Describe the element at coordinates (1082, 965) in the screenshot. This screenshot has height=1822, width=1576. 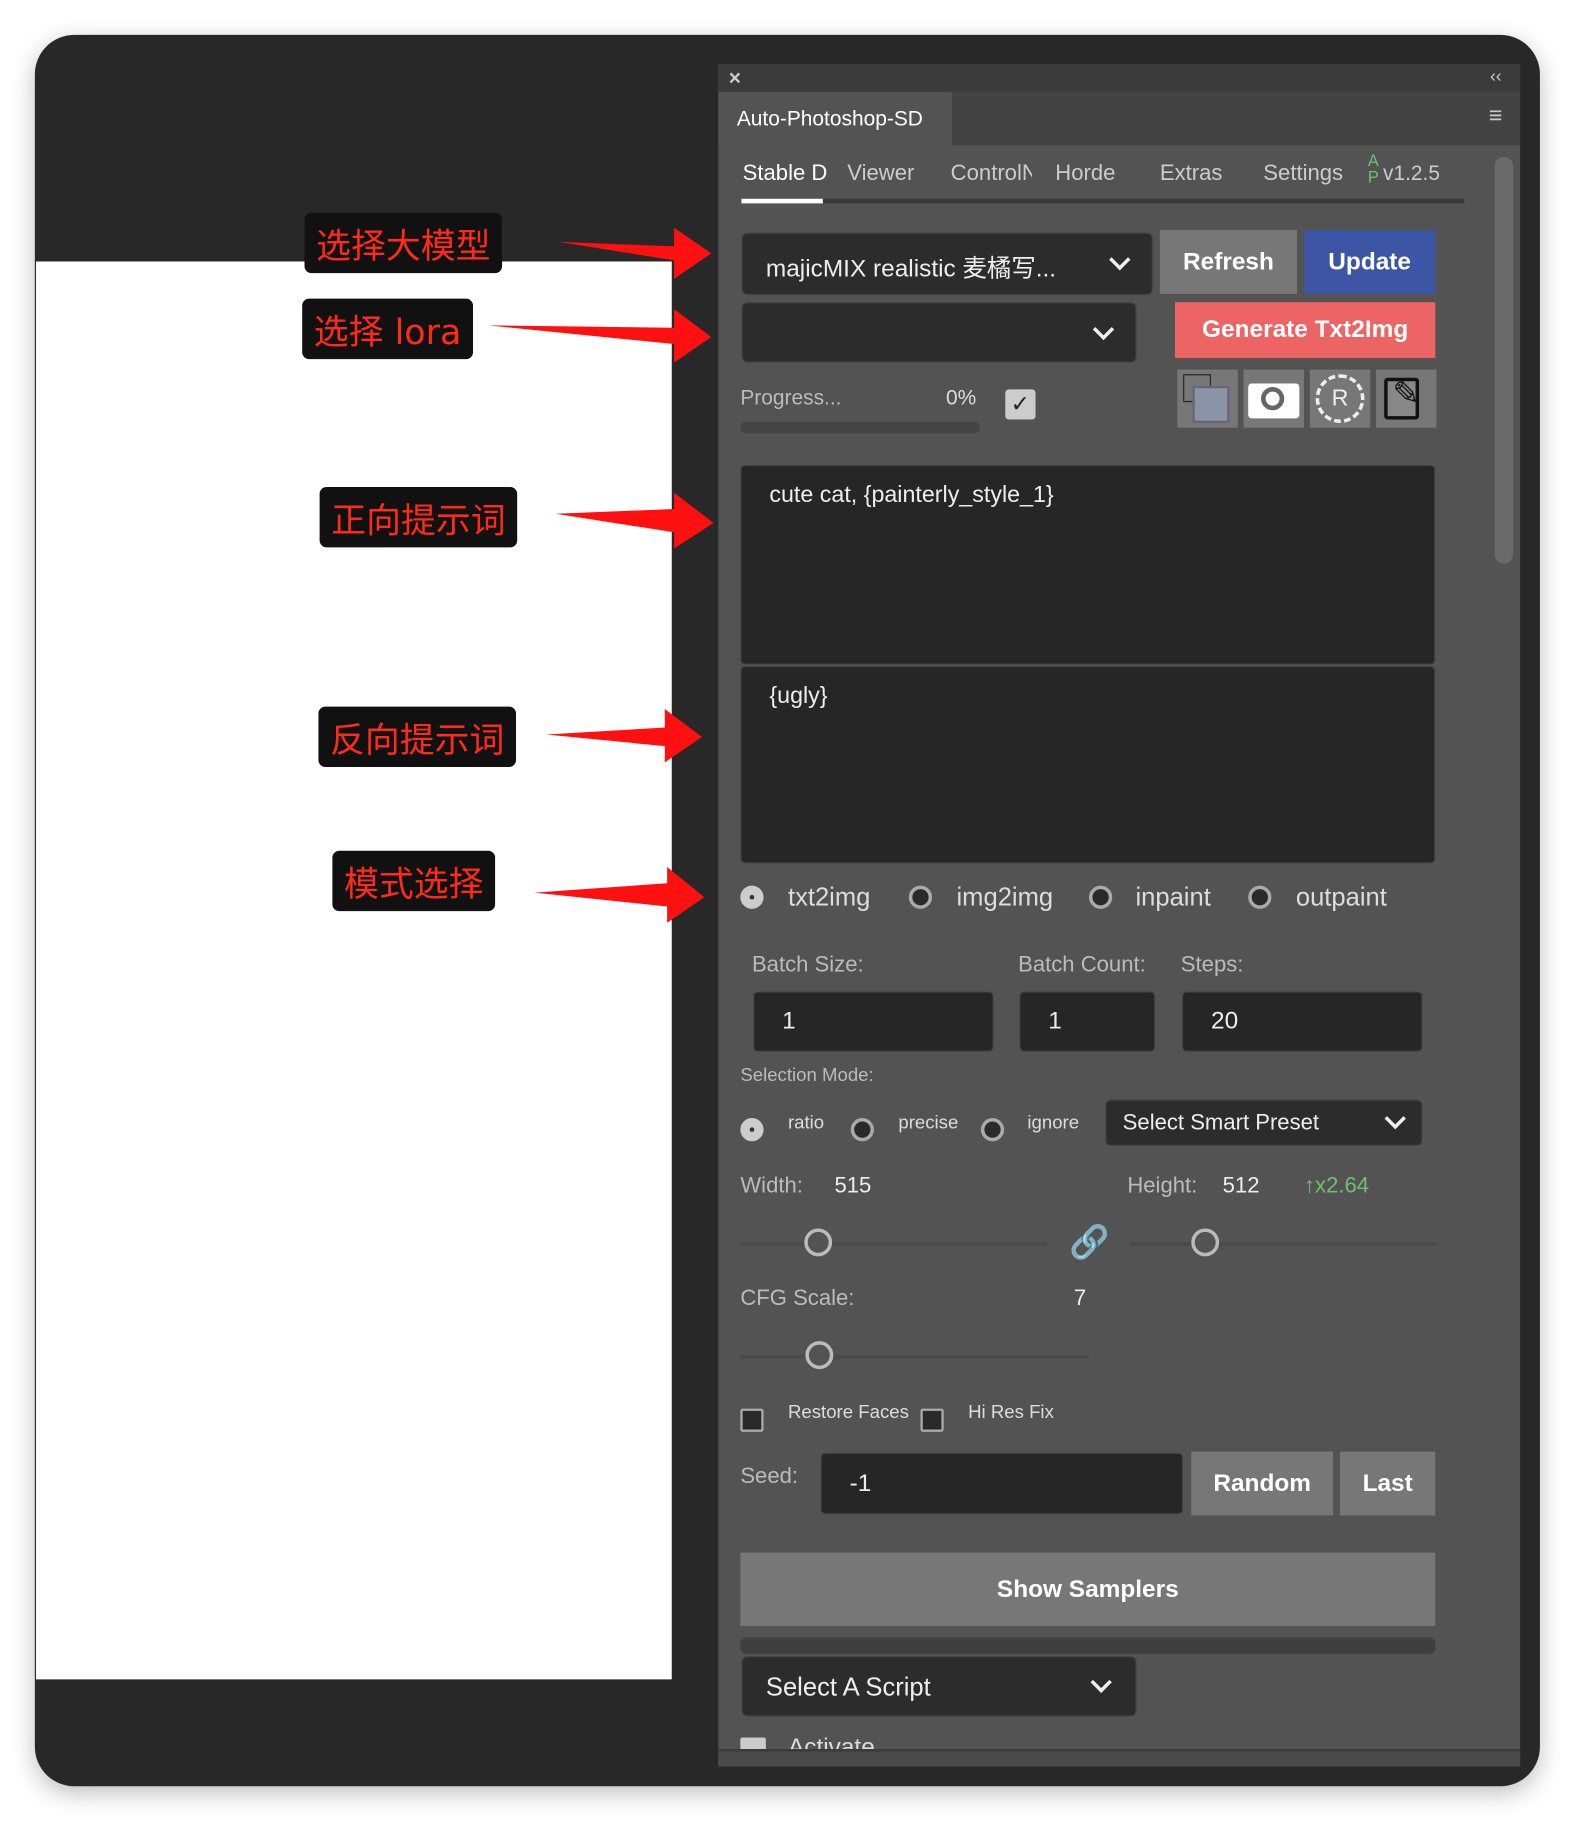
I see `batch-count-label: Batch Count:` at that location.